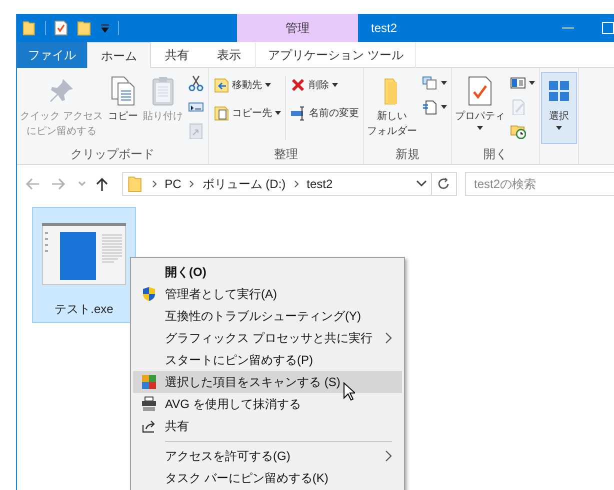 Image resolution: width=614 pixels, height=490 pixels. I want to click on refresh-icon, so click(444, 184).